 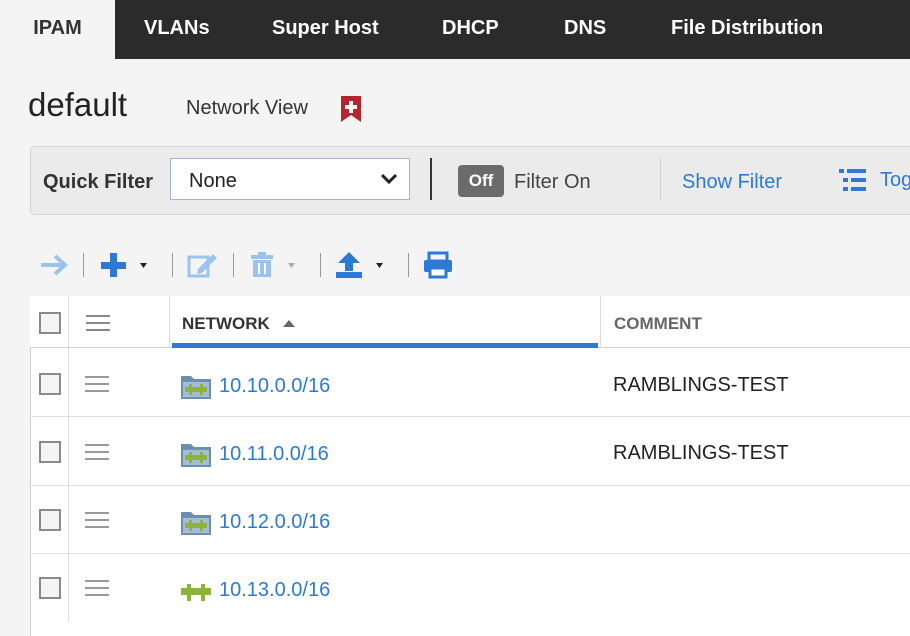 I want to click on bookmark-plus-icon, so click(x=351, y=109).